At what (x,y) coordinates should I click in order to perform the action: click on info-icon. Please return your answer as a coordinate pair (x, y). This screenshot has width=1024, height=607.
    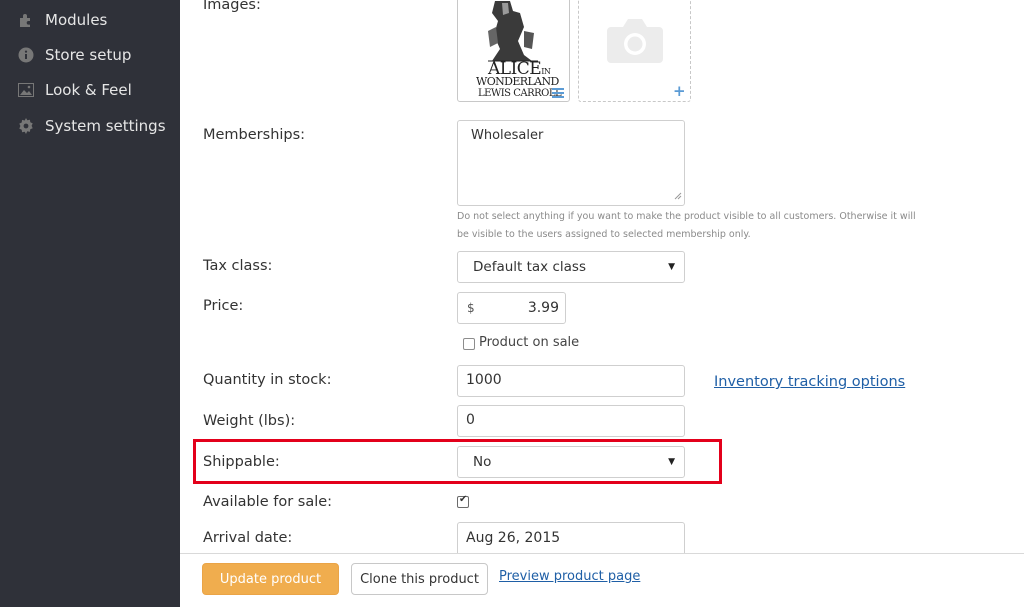
    Looking at the image, I should click on (25, 55).